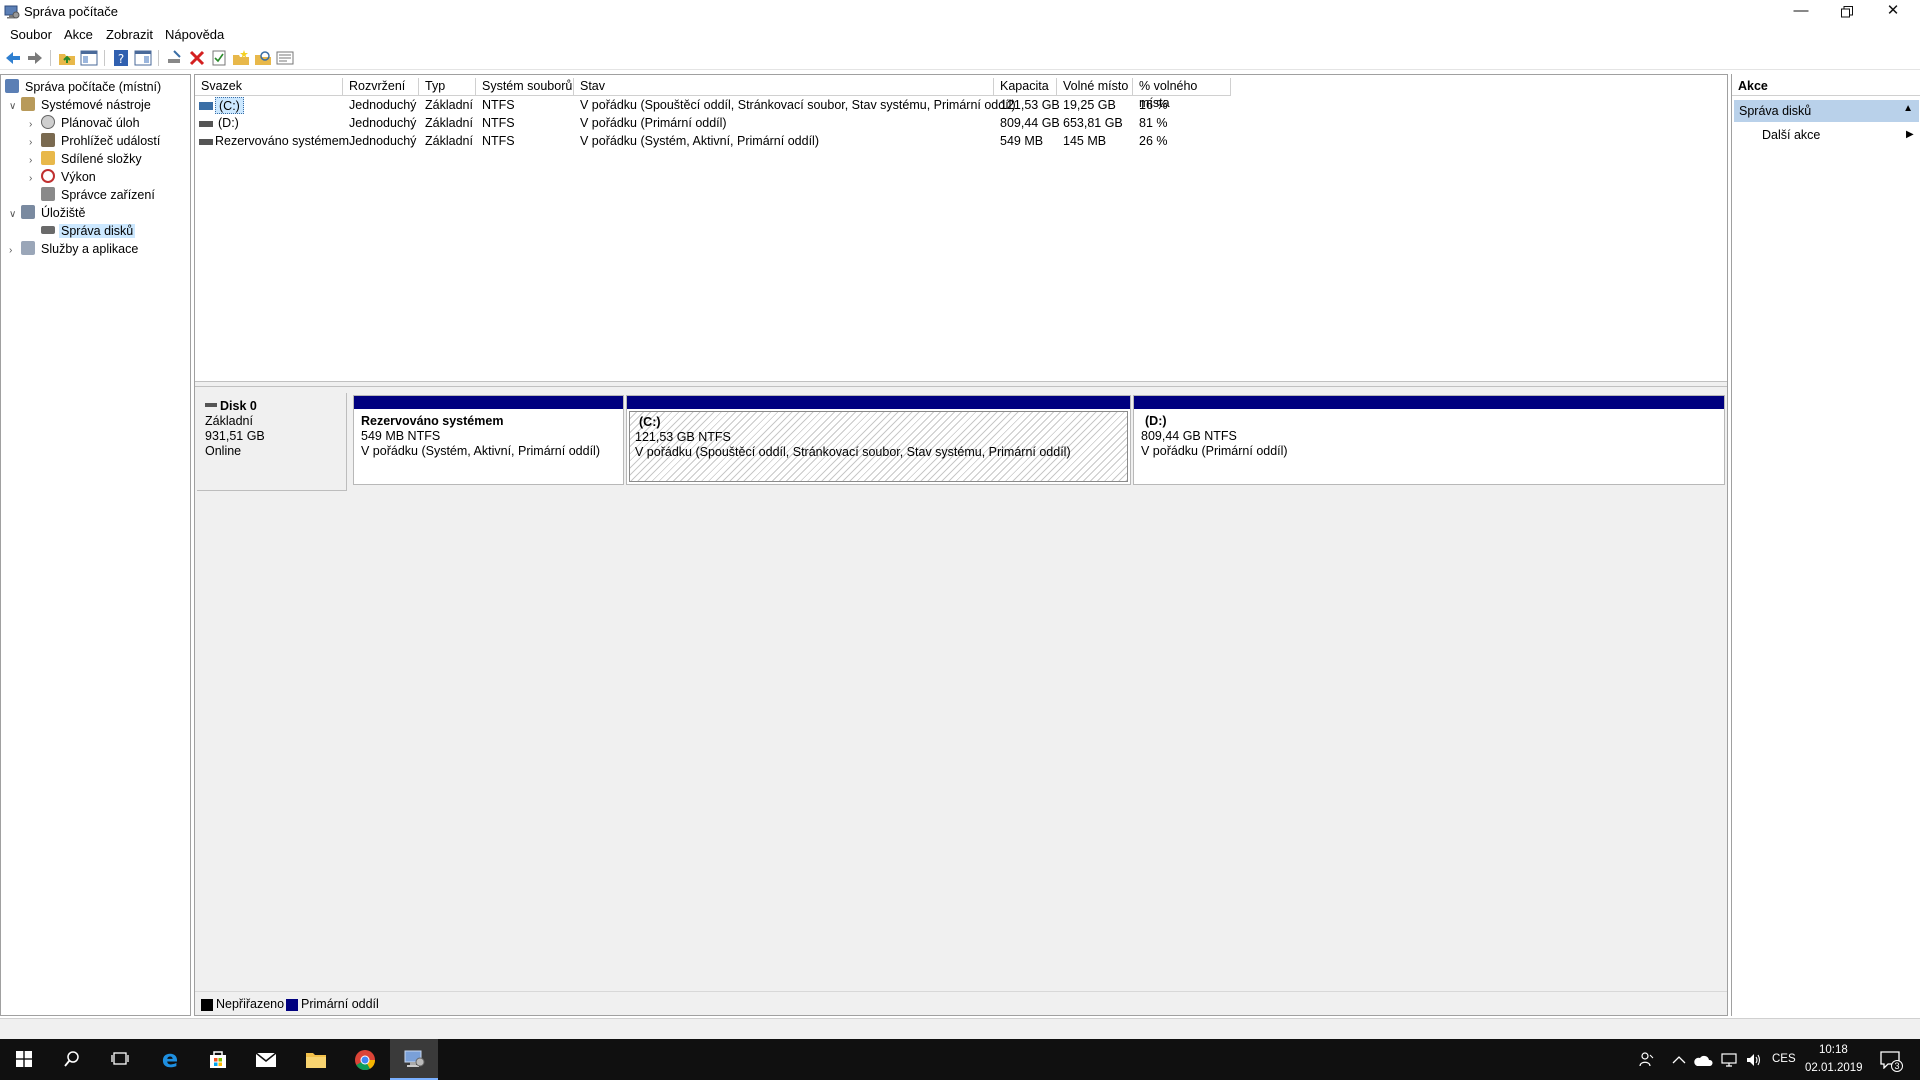 This screenshot has width=1920, height=1080. I want to click on tree-item-task-scheduler: › Plánovač úloh, so click(85, 123).